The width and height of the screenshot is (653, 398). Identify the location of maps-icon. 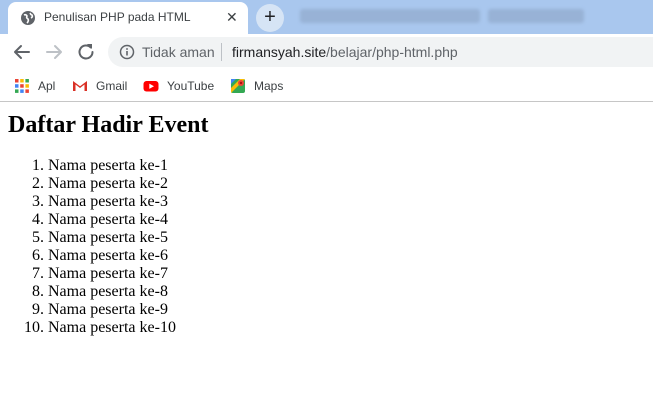
(238, 86).